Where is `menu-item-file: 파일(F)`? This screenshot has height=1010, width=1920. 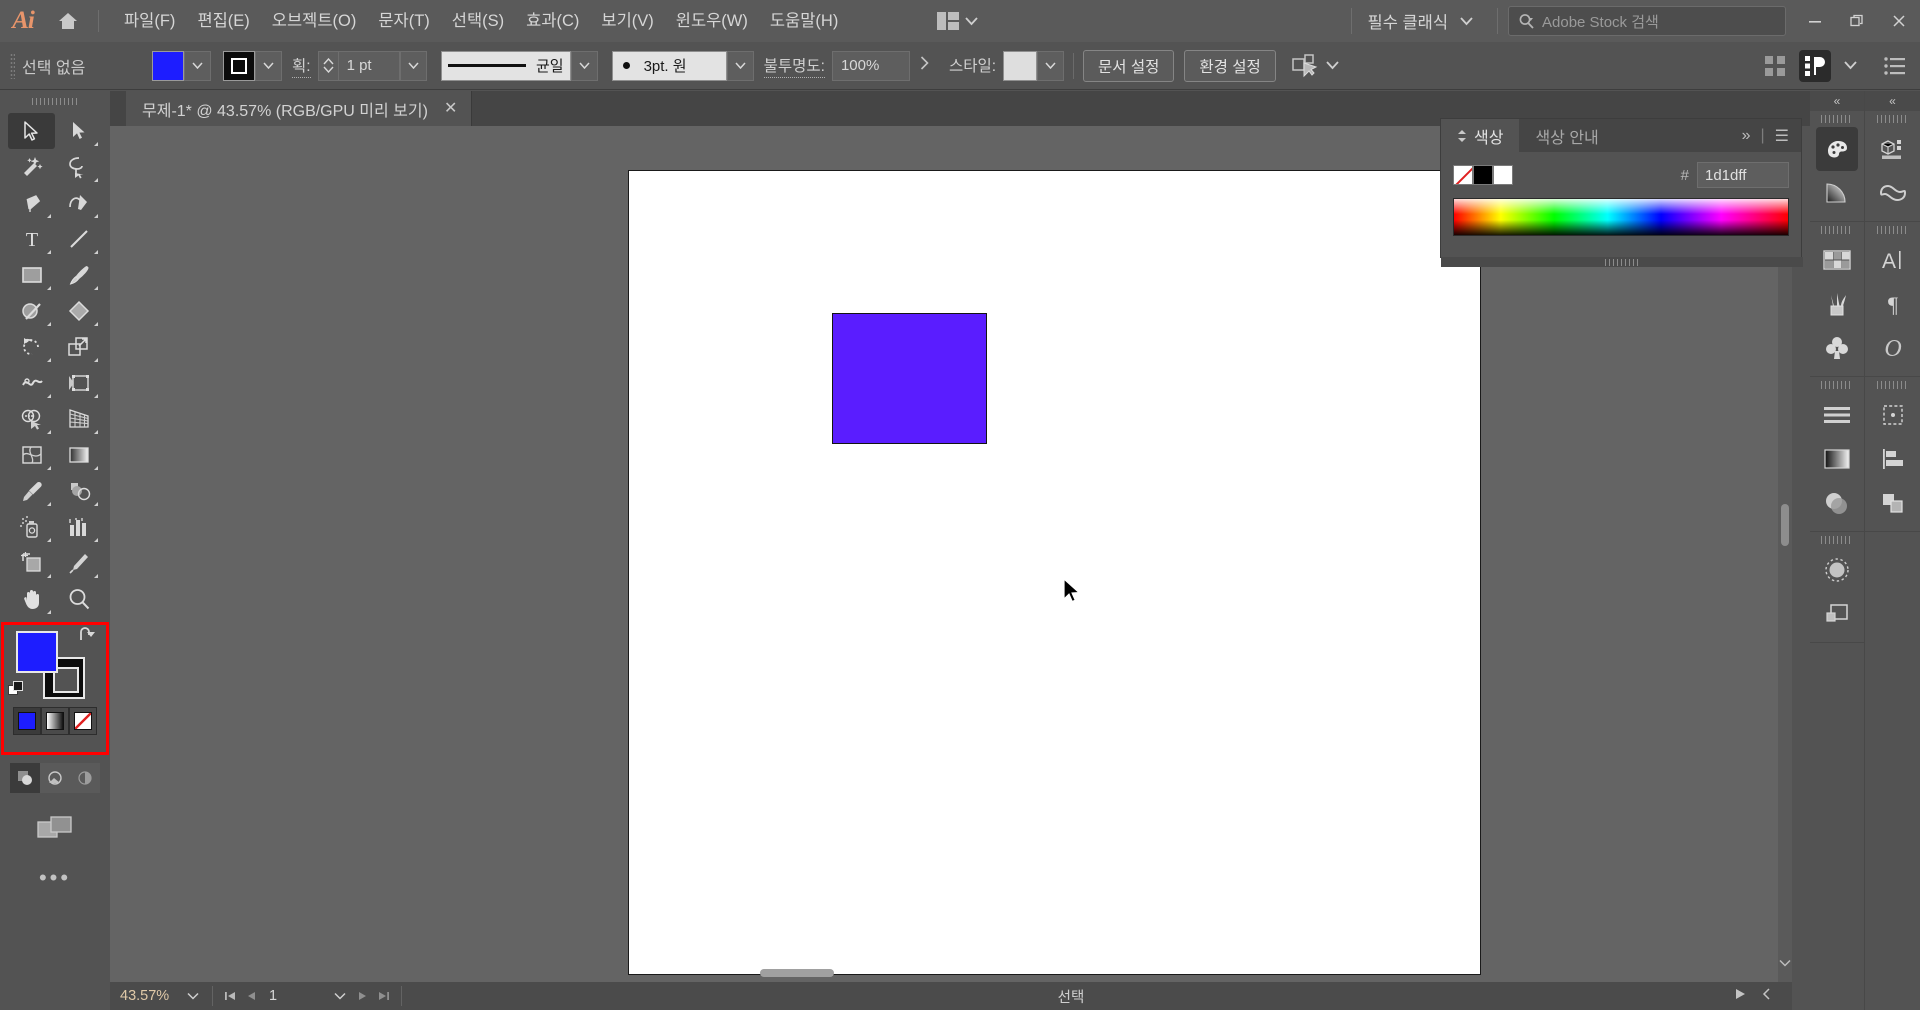
menu-item-file: 파일(F) is located at coordinates (149, 21).